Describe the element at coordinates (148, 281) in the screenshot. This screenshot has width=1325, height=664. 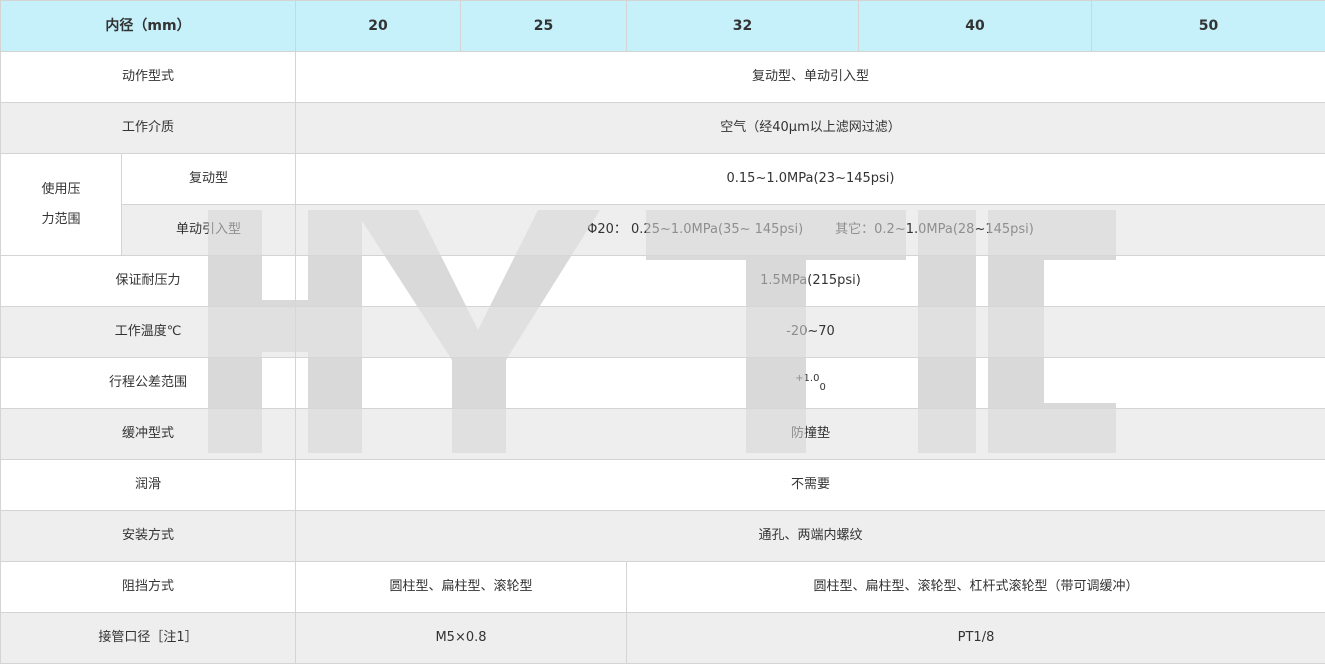
I see `proof-pressure-label: 保证耐压力` at that location.